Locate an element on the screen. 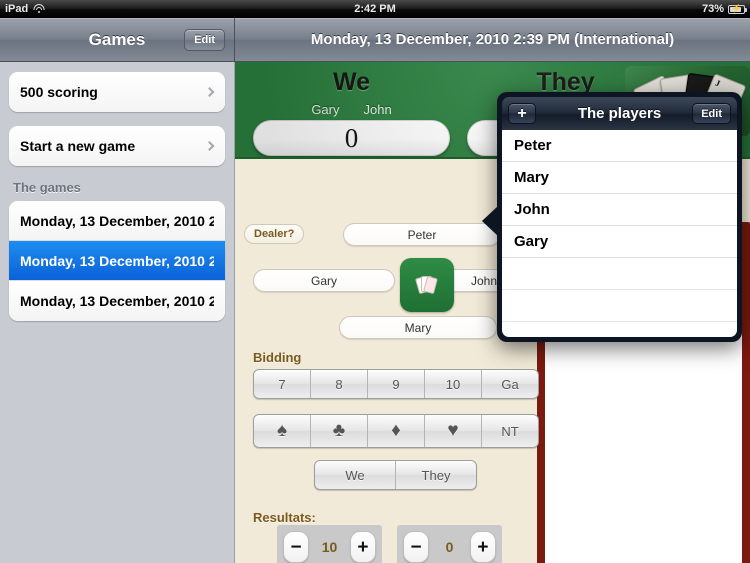  sidebar-item-start-new-game: Start a new game is located at coordinates (117, 146).